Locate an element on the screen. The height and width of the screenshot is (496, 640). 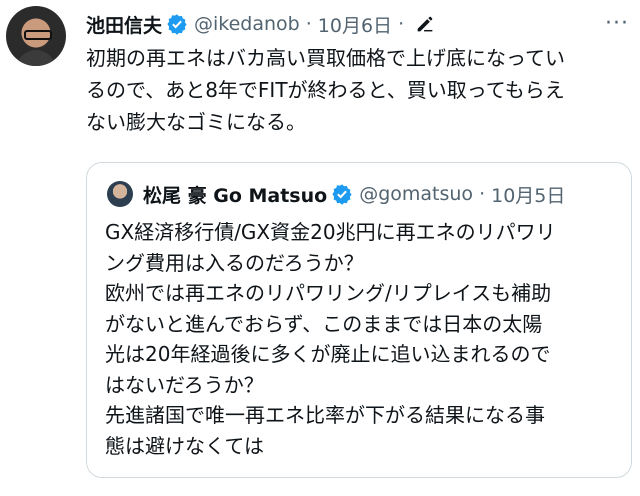
quoted-text-line: 態は避けなくては is located at coordinates (184, 445).